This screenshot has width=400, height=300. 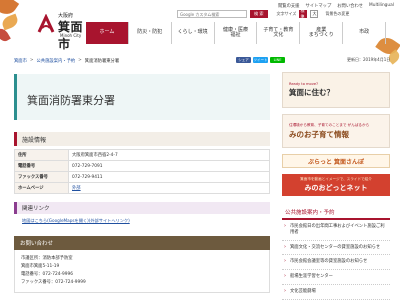 I want to click on contact-line: 箕面市箕面5-11-19, so click(x=40, y=266).